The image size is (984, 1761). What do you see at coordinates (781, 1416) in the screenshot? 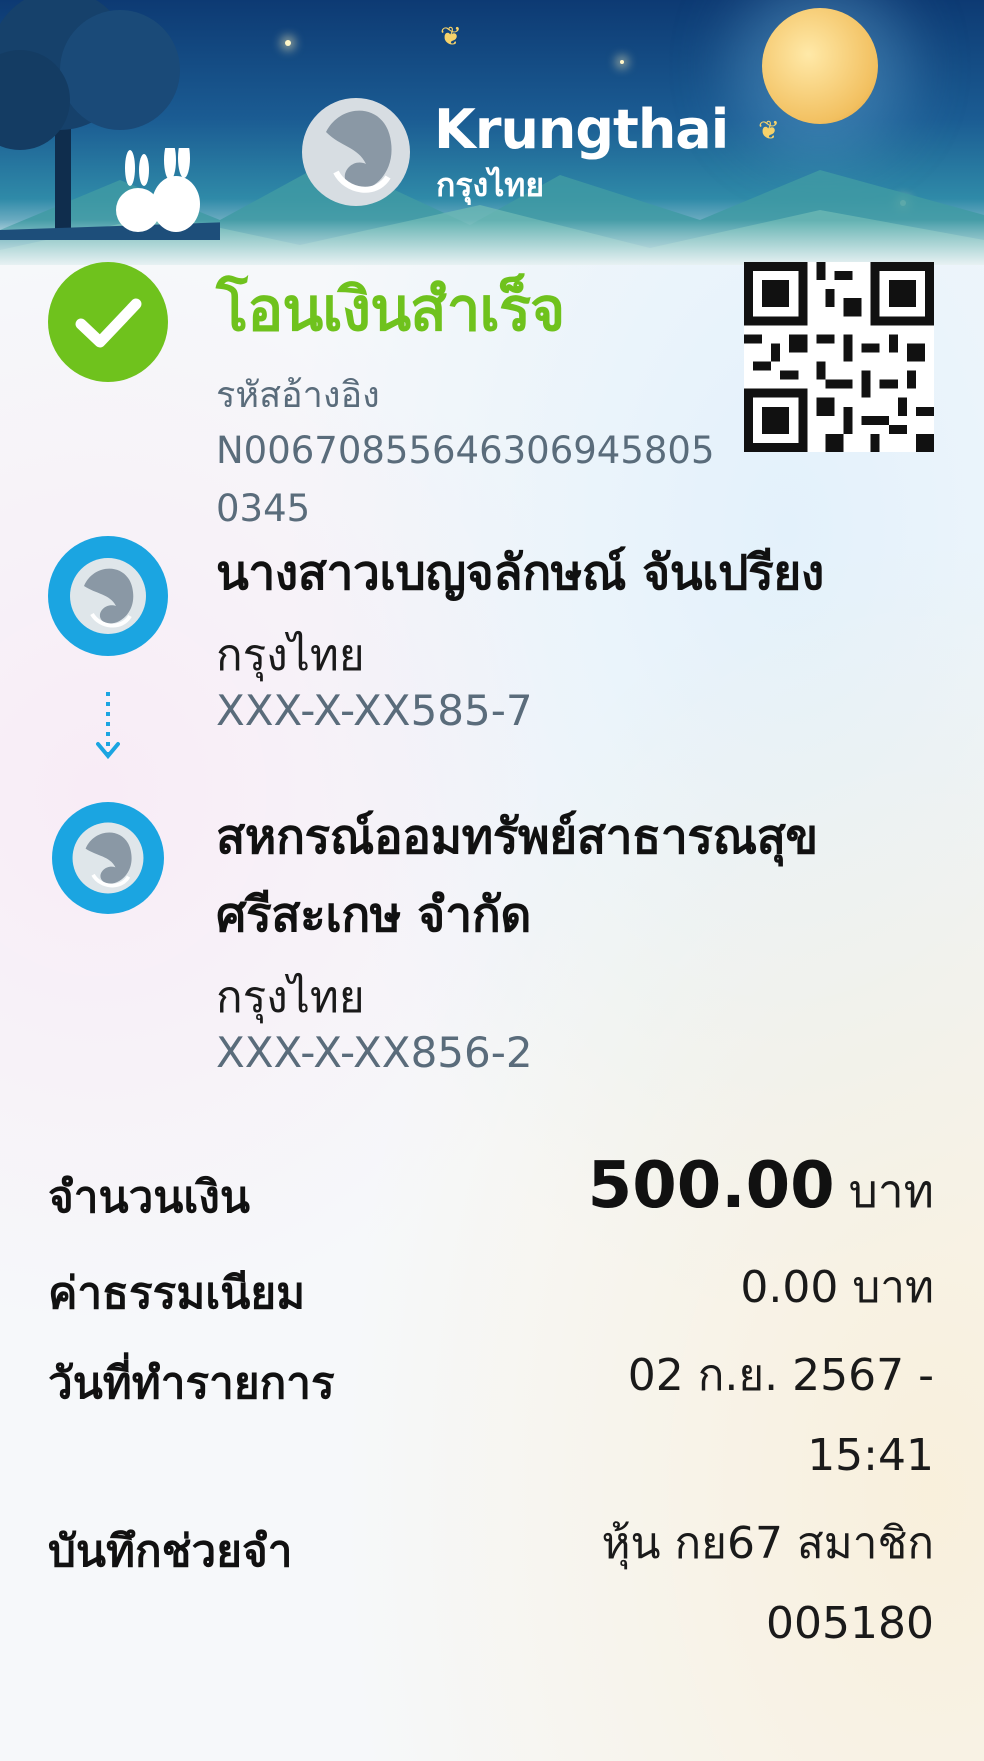
I see `date-value: 02 ก.ย. 2567 - 15:41` at bounding box center [781, 1416].